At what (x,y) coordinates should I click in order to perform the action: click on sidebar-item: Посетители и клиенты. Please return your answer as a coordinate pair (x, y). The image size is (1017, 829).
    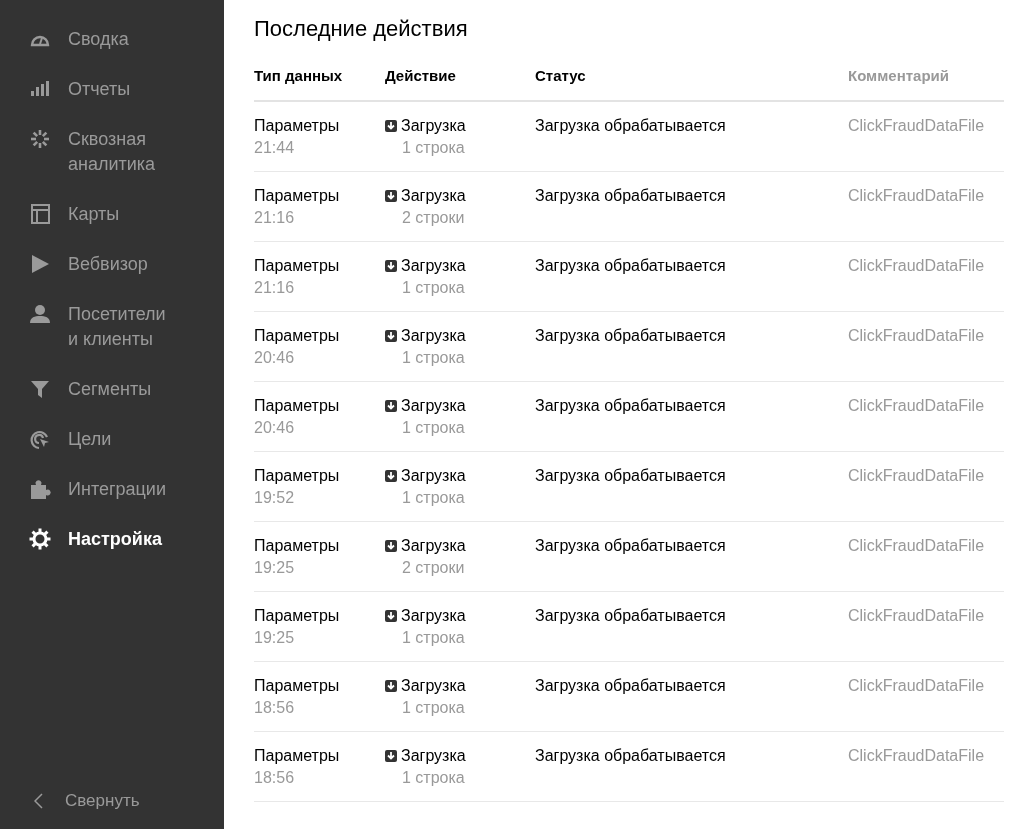
    Looking at the image, I should click on (89, 327).